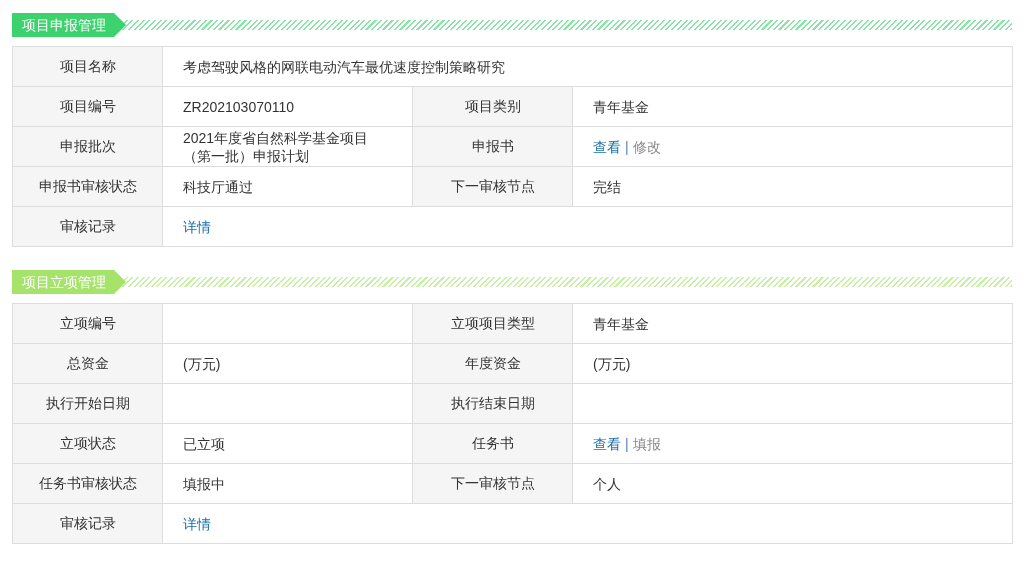  What do you see at coordinates (218, 186) in the screenshot?
I see `field-value: 科技厅通过` at bounding box center [218, 186].